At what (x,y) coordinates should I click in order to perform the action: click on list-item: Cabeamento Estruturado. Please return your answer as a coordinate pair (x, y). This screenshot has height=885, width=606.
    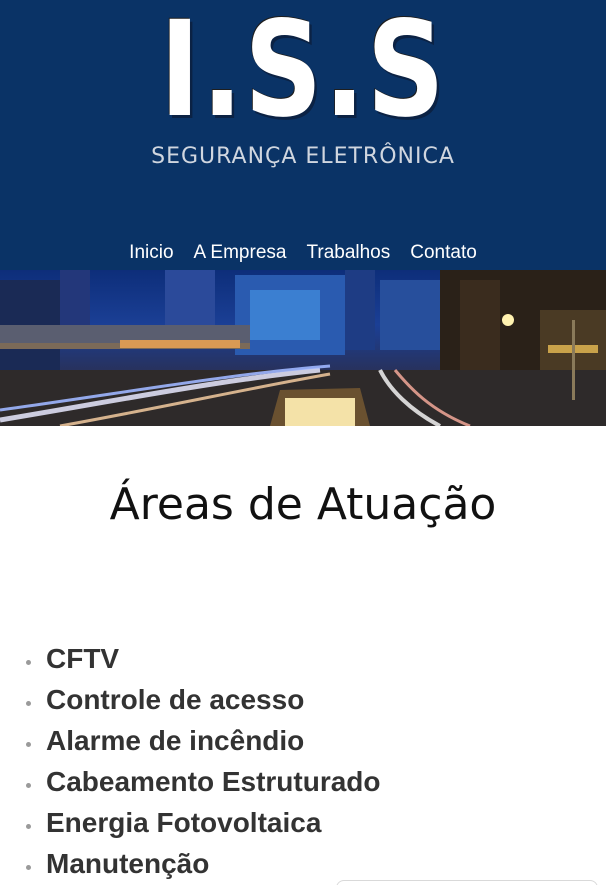
    Looking at the image, I should click on (302, 781).